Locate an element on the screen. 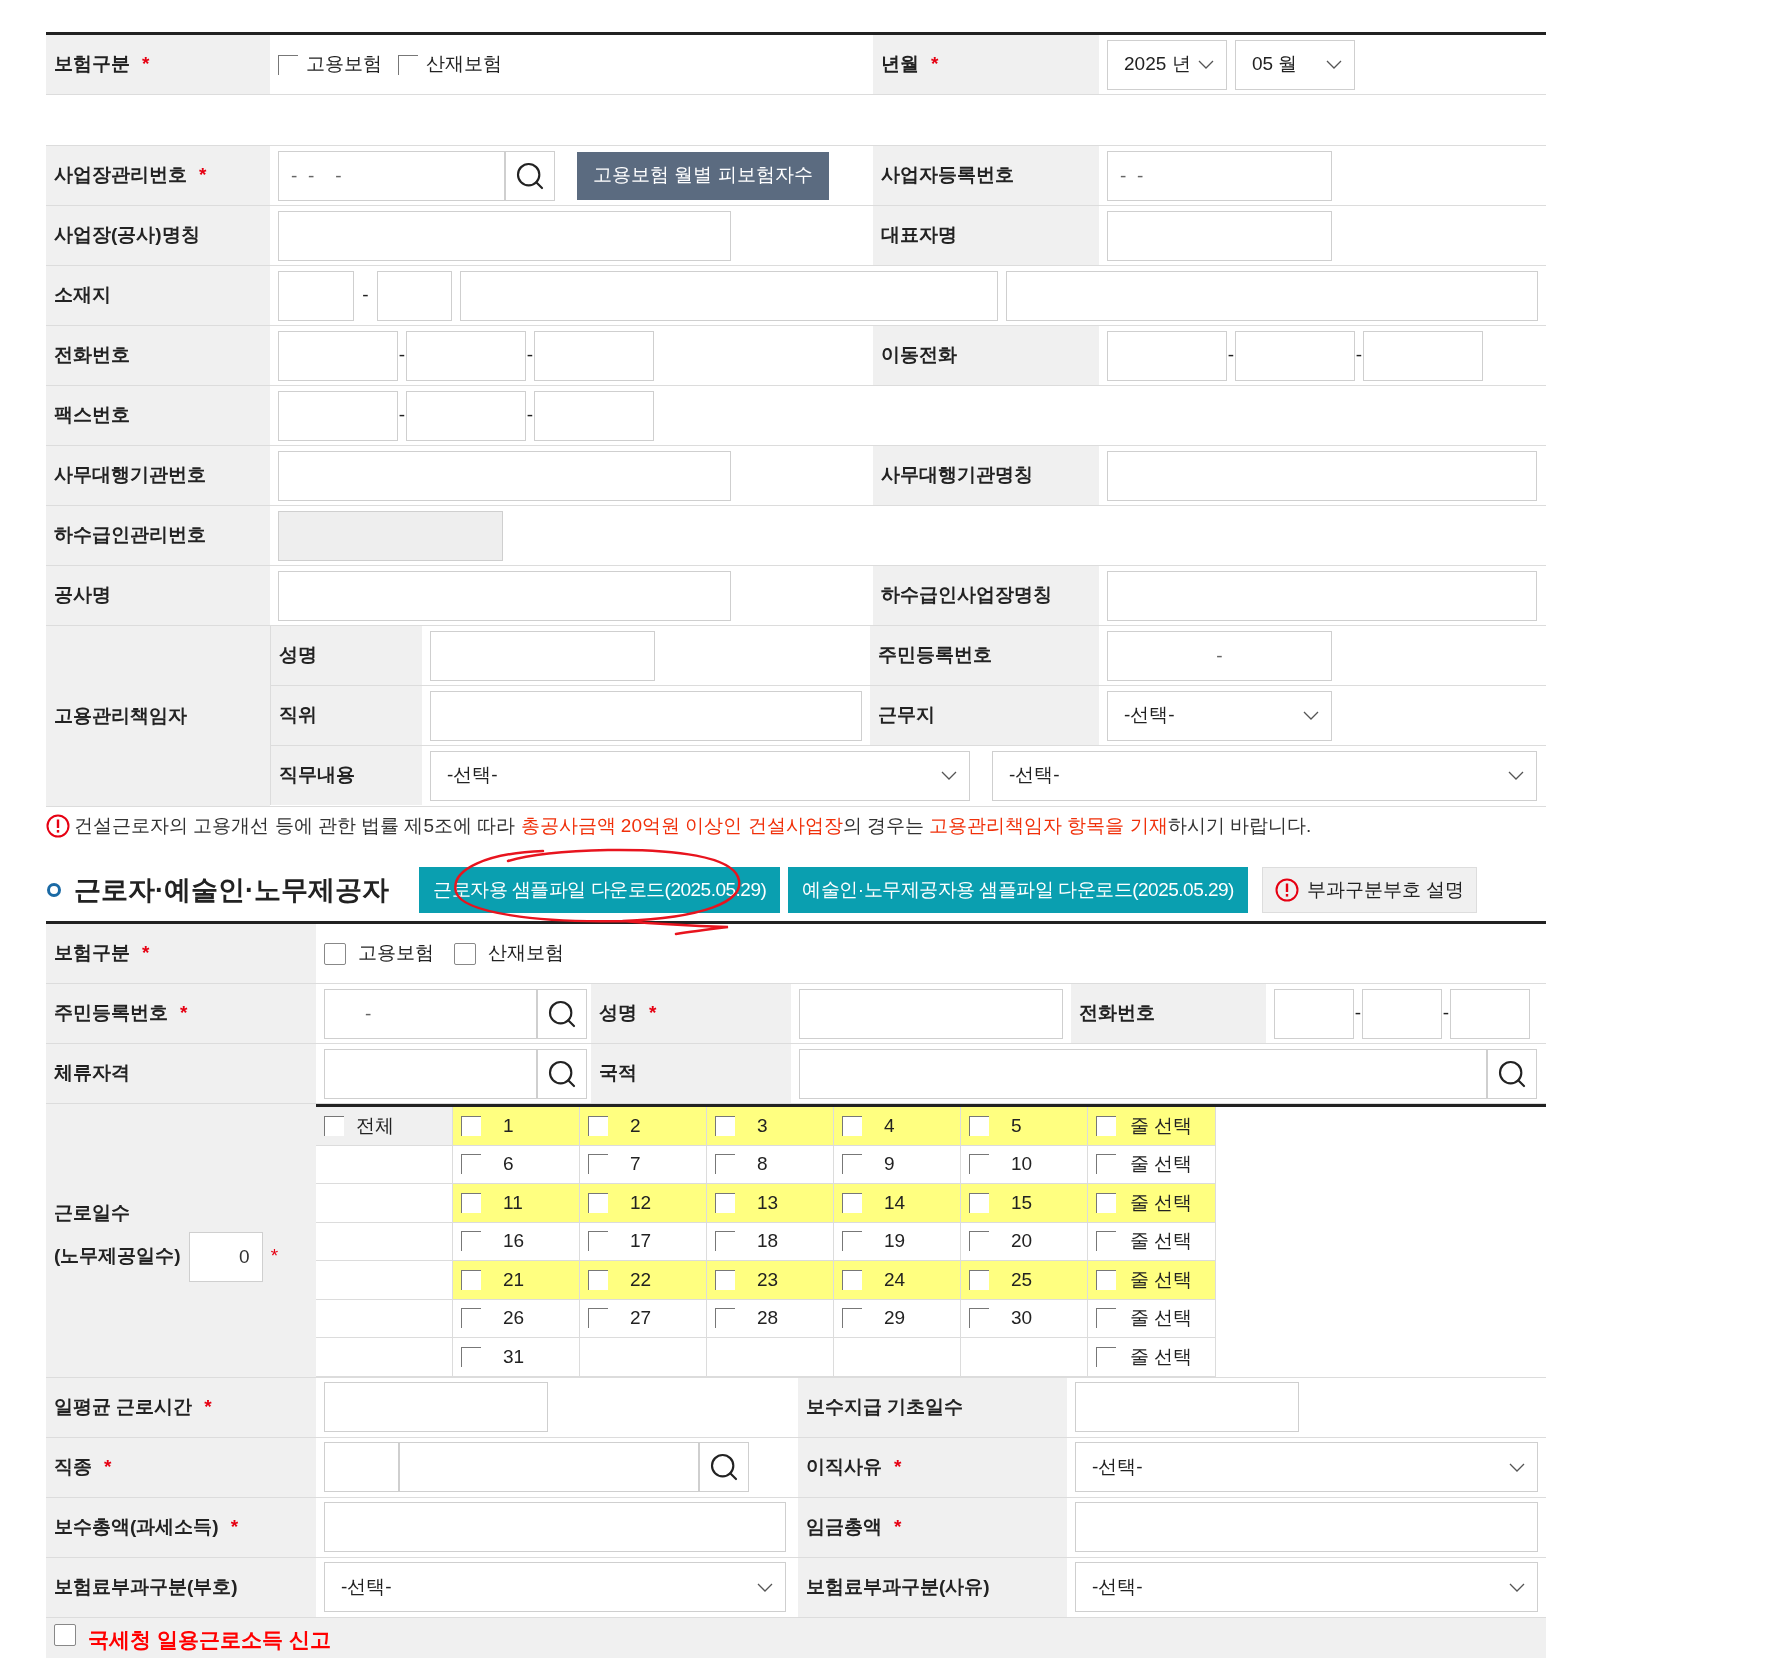 This screenshot has height=1658, width=1778. alert-icon is located at coordinates (1286, 890).